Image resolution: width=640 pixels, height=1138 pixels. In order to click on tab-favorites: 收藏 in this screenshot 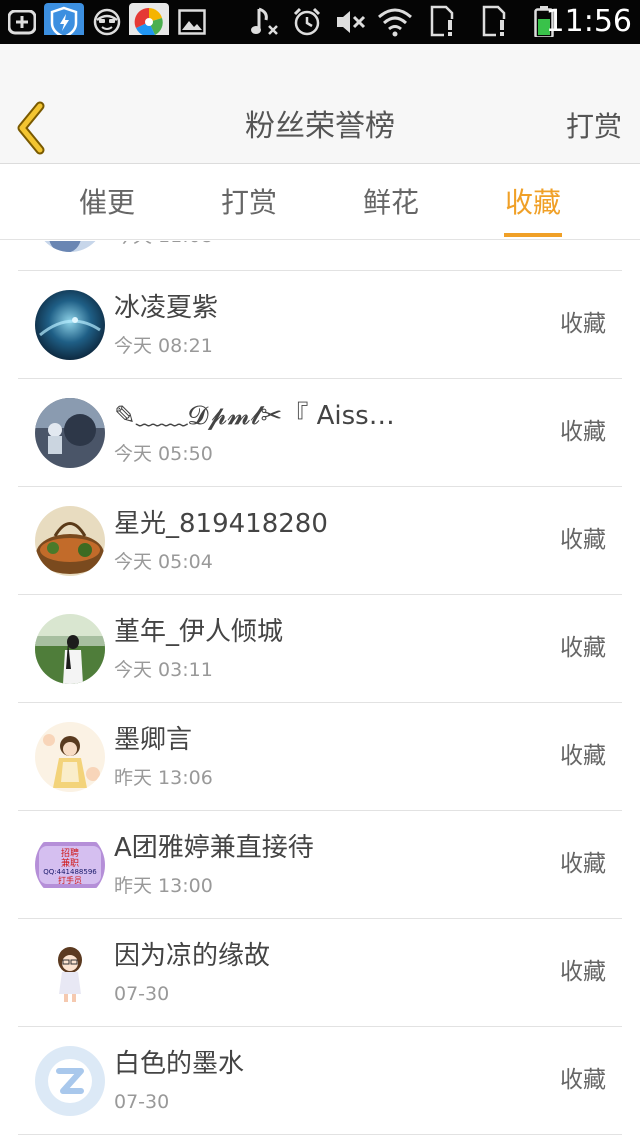, I will do `click(533, 202)`.